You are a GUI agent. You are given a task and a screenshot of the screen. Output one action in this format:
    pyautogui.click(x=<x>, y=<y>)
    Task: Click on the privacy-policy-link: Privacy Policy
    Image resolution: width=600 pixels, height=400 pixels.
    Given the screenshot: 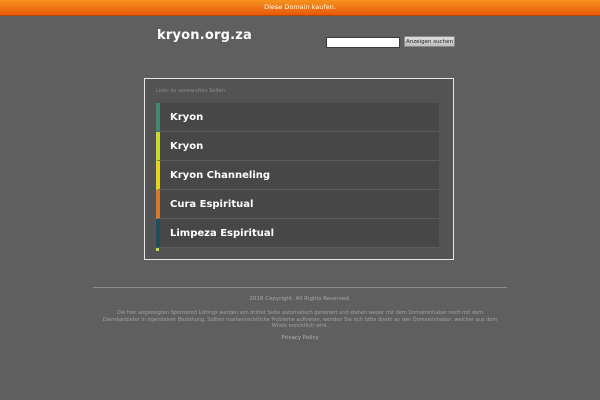 What is the action you would take?
    pyautogui.click(x=300, y=338)
    